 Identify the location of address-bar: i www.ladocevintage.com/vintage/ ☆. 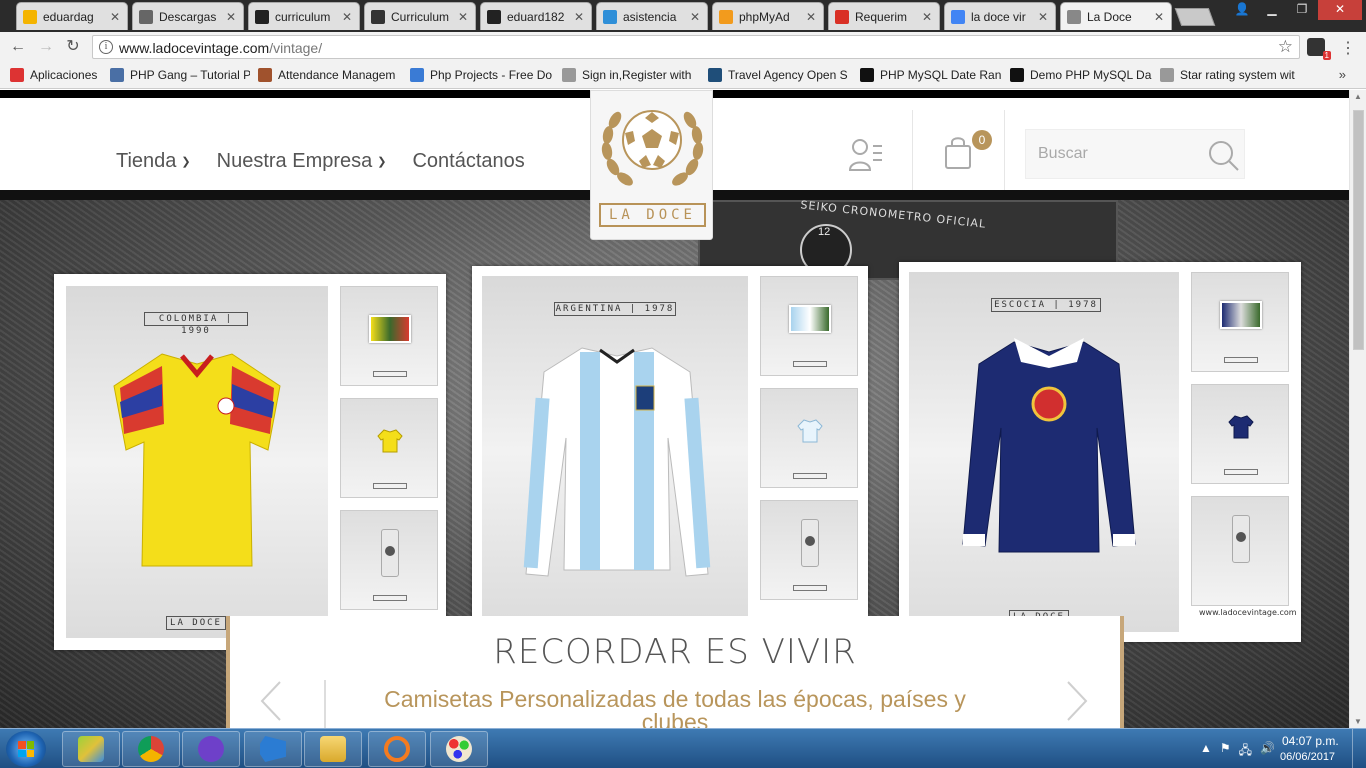
(696, 47).